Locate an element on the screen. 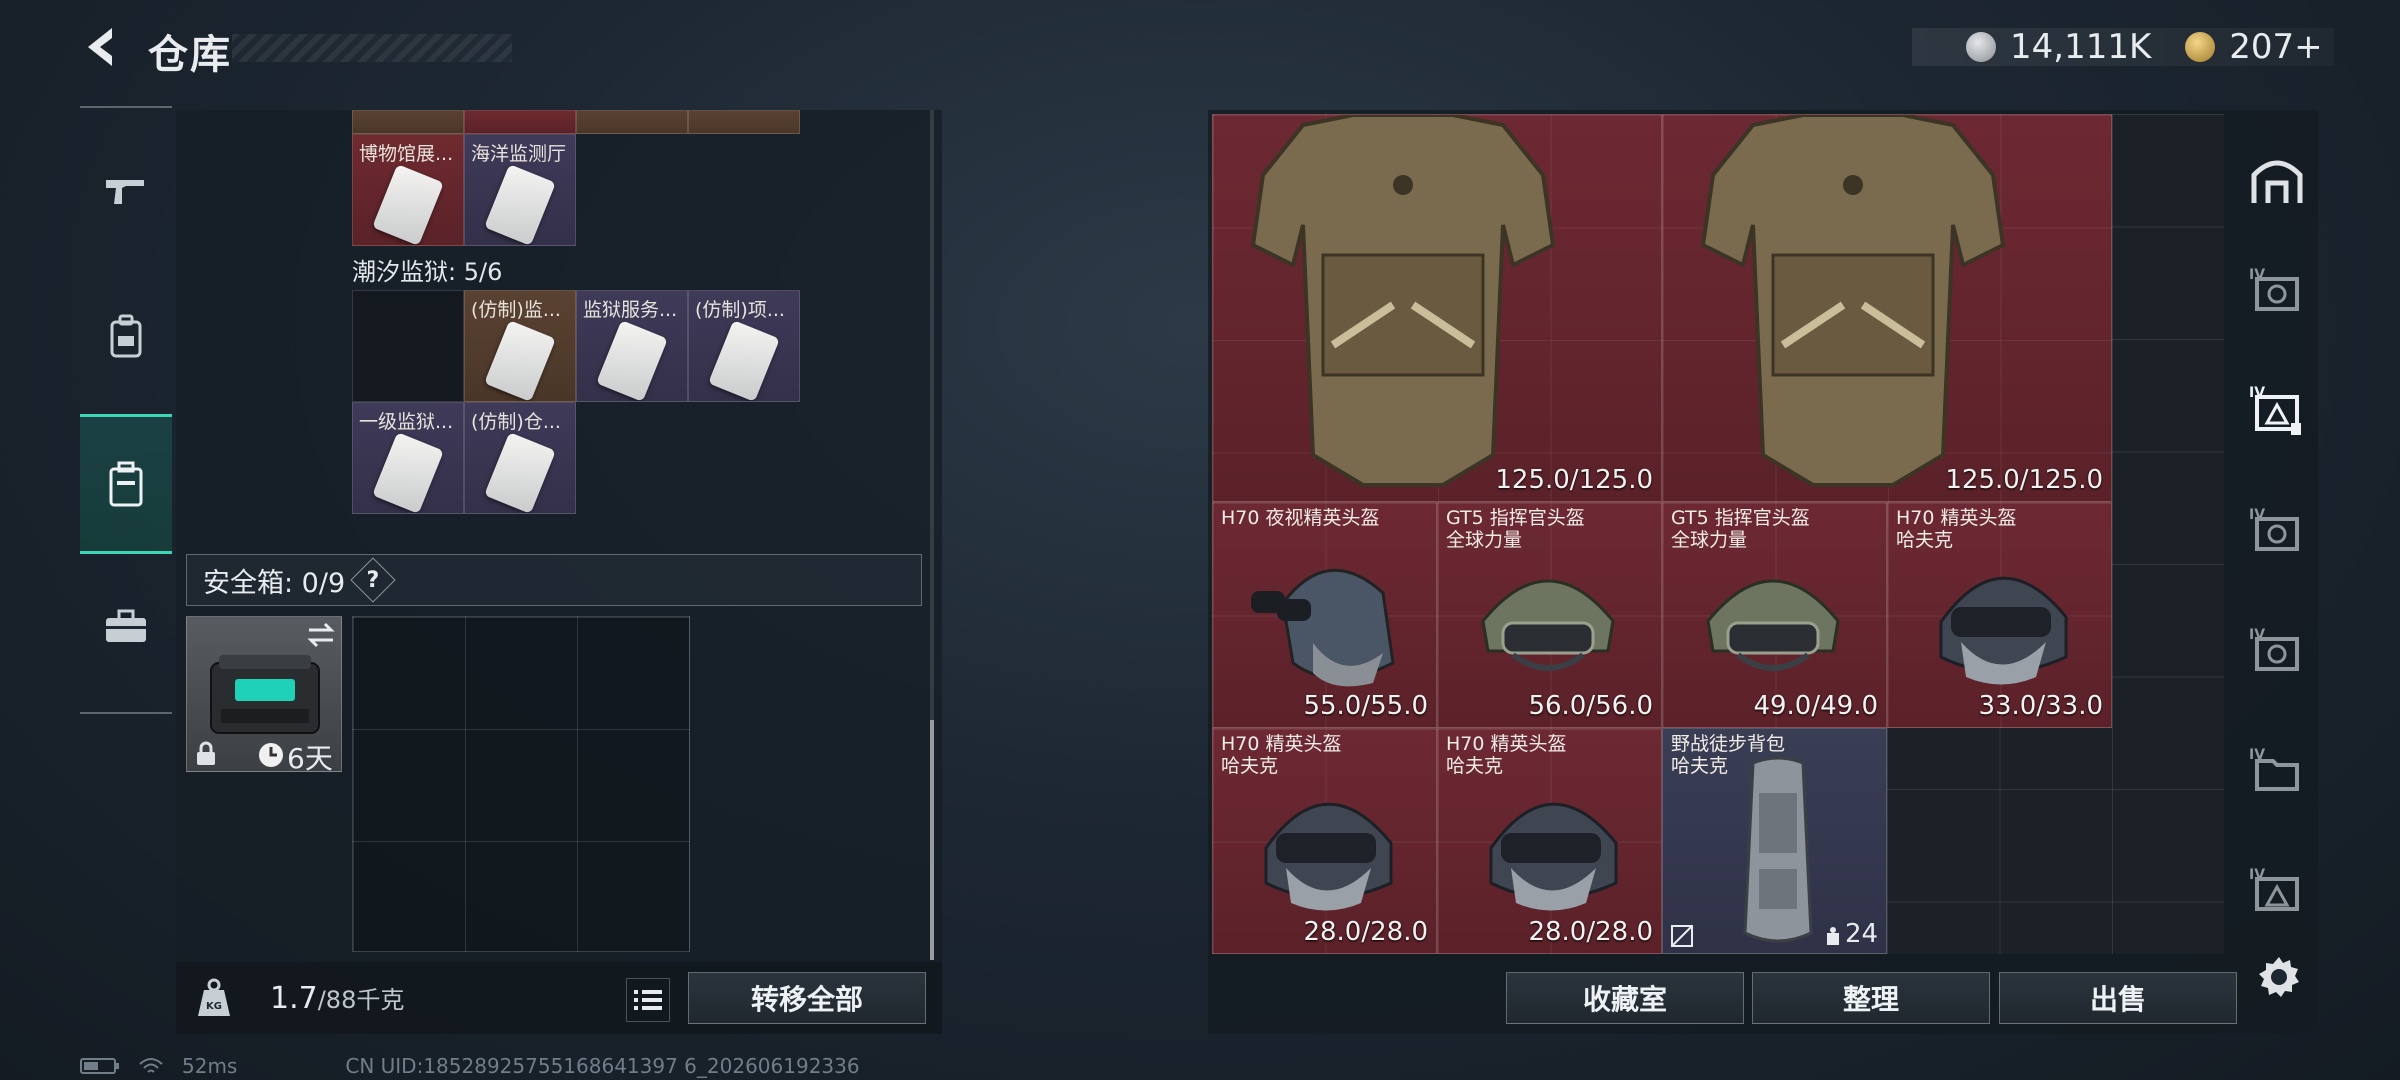  nav-item-storage is located at coordinates (126, 484).